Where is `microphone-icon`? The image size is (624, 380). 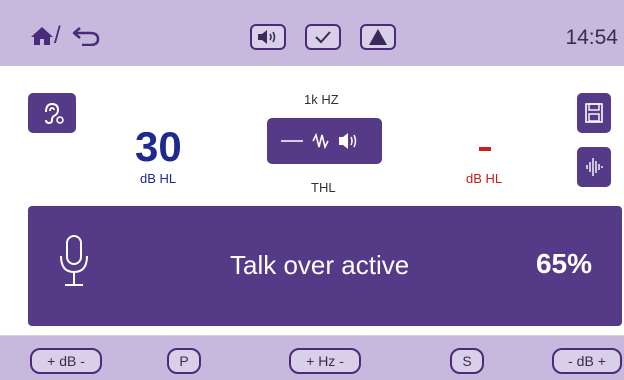
microphone-icon is located at coordinates (74, 260).